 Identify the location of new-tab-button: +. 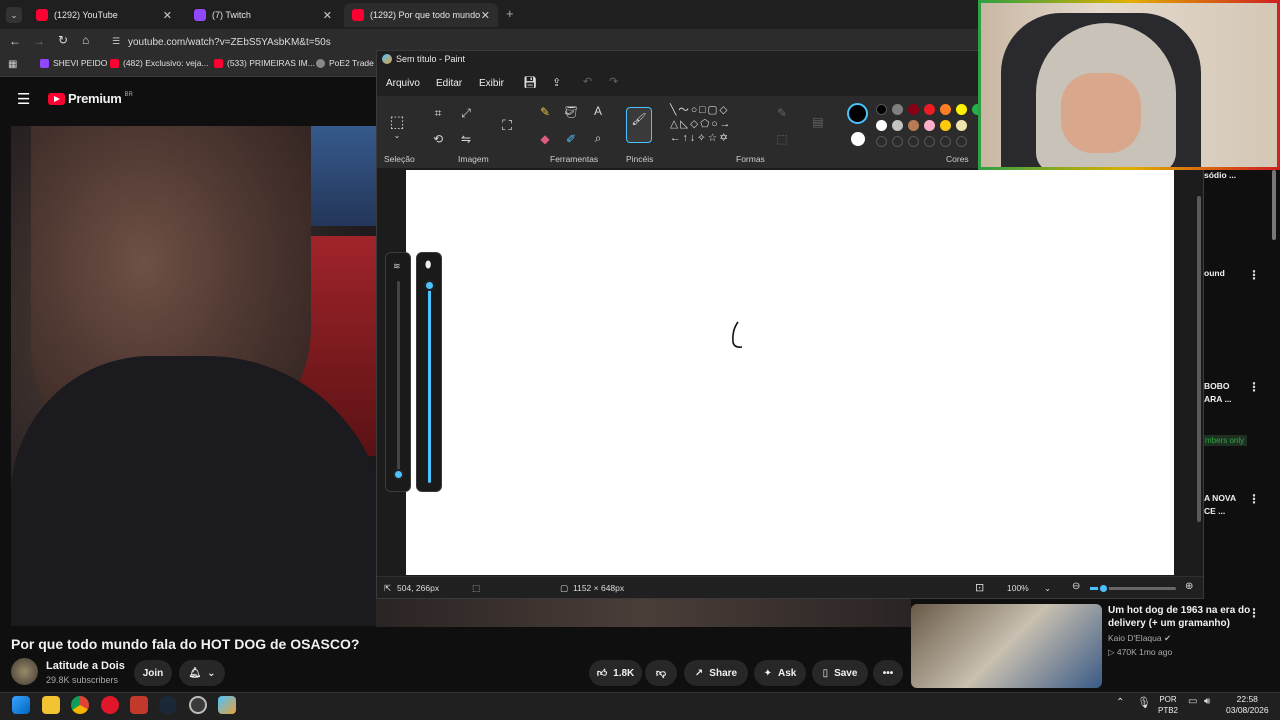
(510, 13).